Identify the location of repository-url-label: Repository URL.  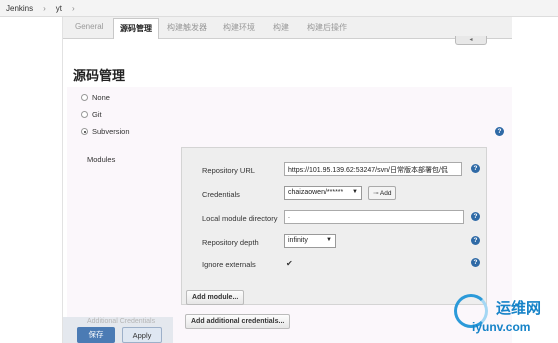
(228, 170).